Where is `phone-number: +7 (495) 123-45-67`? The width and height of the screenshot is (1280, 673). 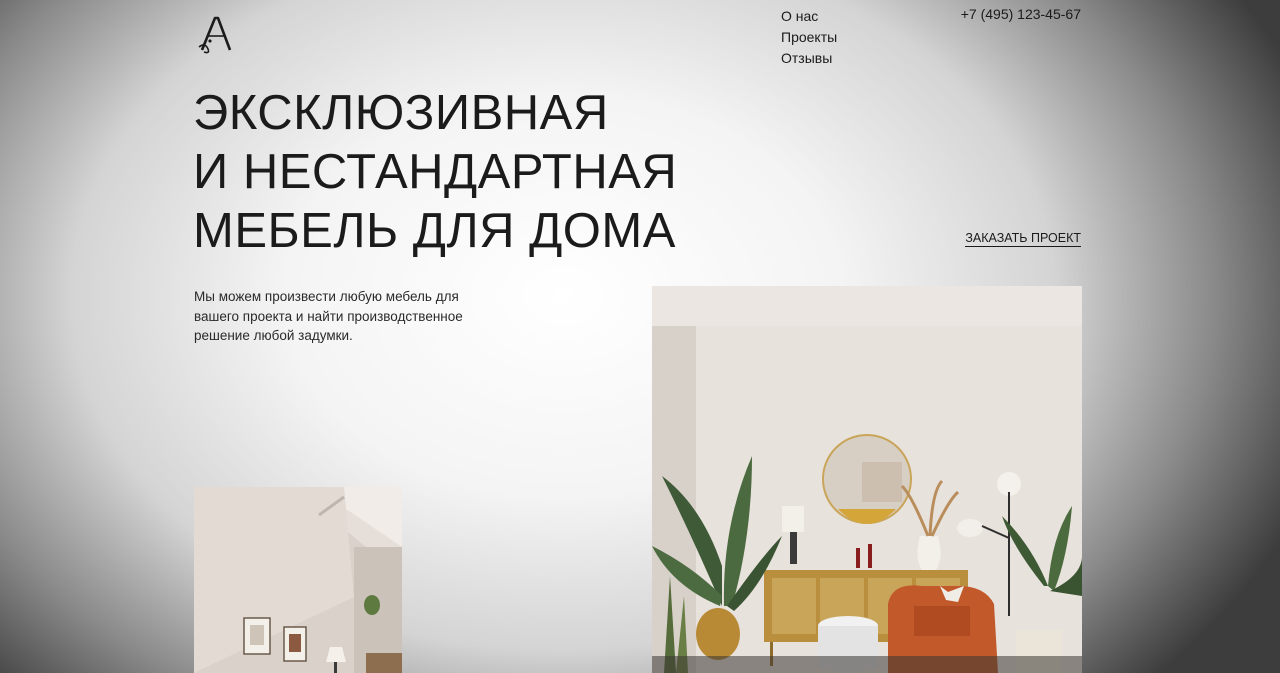 phone-number: +7 (495) 123-45-67 is located at coordinates (1005, 14).